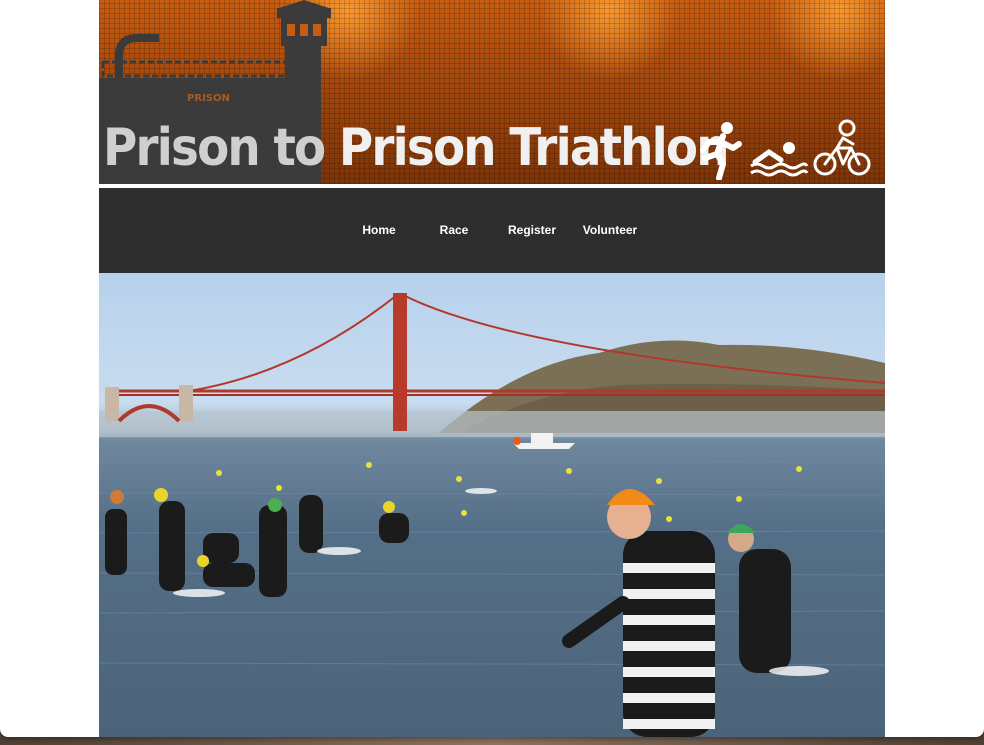 The image size is (984, 745). I want to click on swim-icon, so click(779, 159).